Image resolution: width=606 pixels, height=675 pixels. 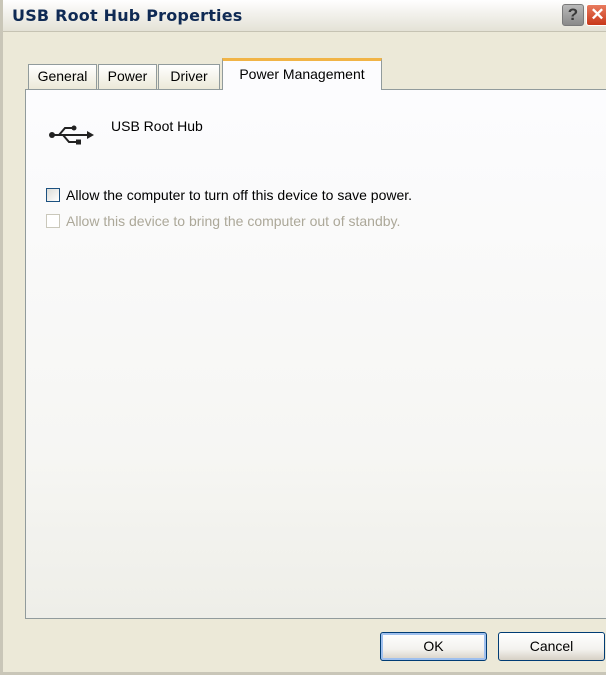 What do you see at coordinates (53, 195) in the screenshot?
I see `allow-turn-off-checkbox` at bounding box center [53, 195].